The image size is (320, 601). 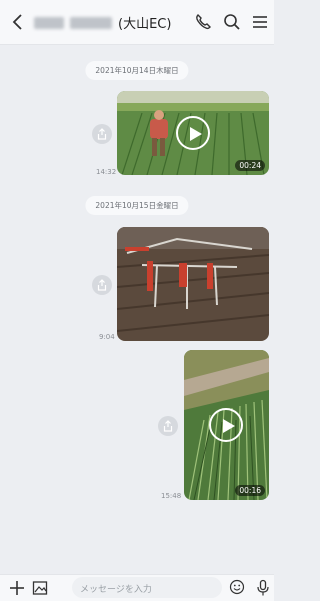 I want to click on chat-title-suffix: (大山EC), so click(x=145, y=24).